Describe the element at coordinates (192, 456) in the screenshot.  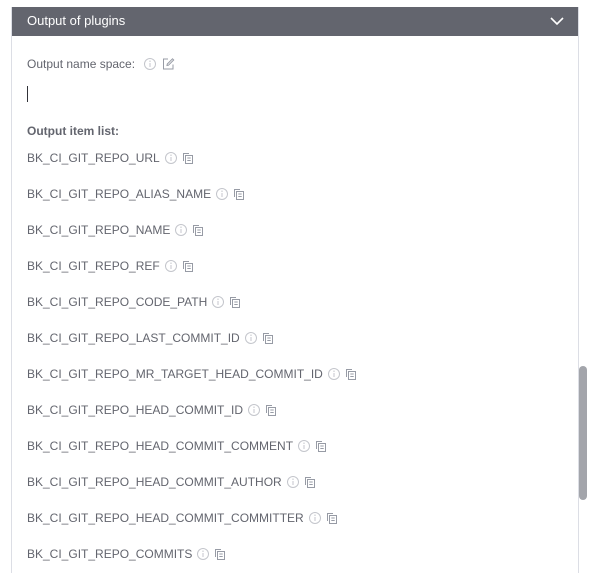
I see `output-item: BK_CI_GIT_REPO_HEAD_COMMIT_COMMENT` at that location.